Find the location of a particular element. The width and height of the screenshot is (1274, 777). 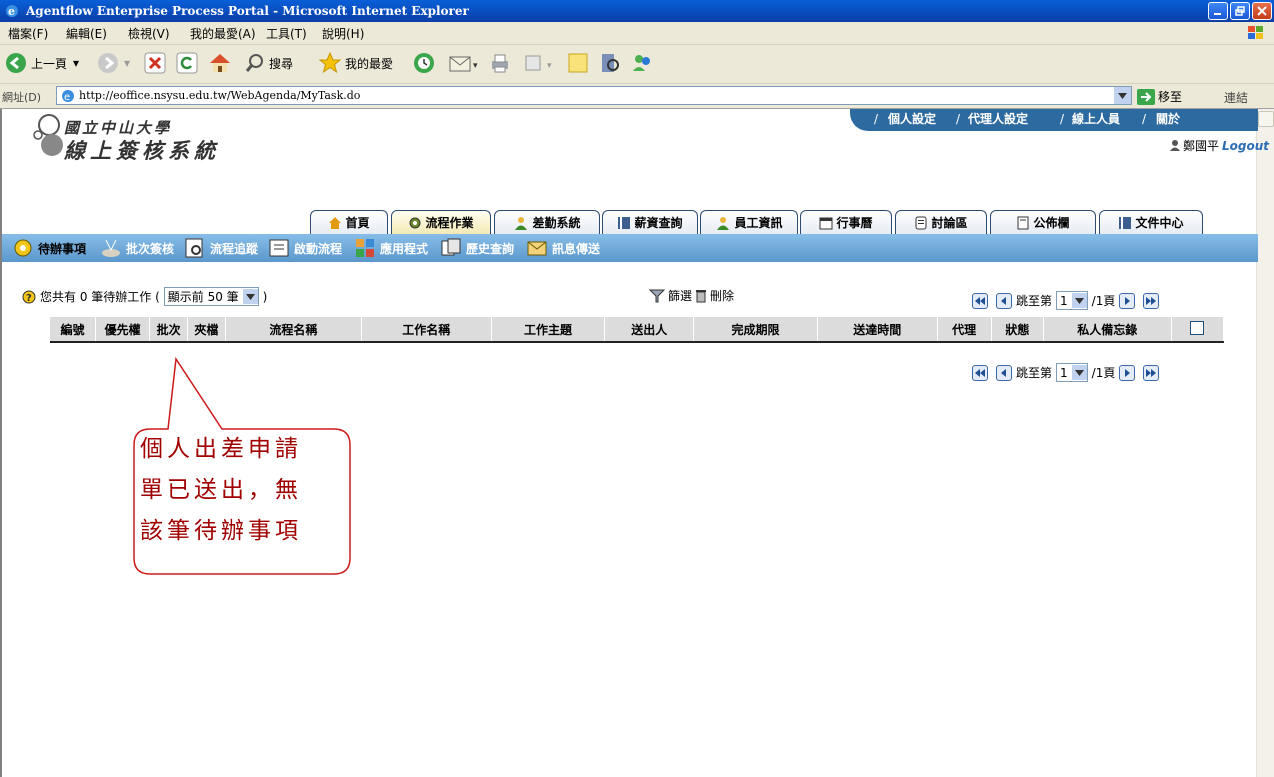

tab-salary: 薪資查詢 is located at coordinates (650, 222).